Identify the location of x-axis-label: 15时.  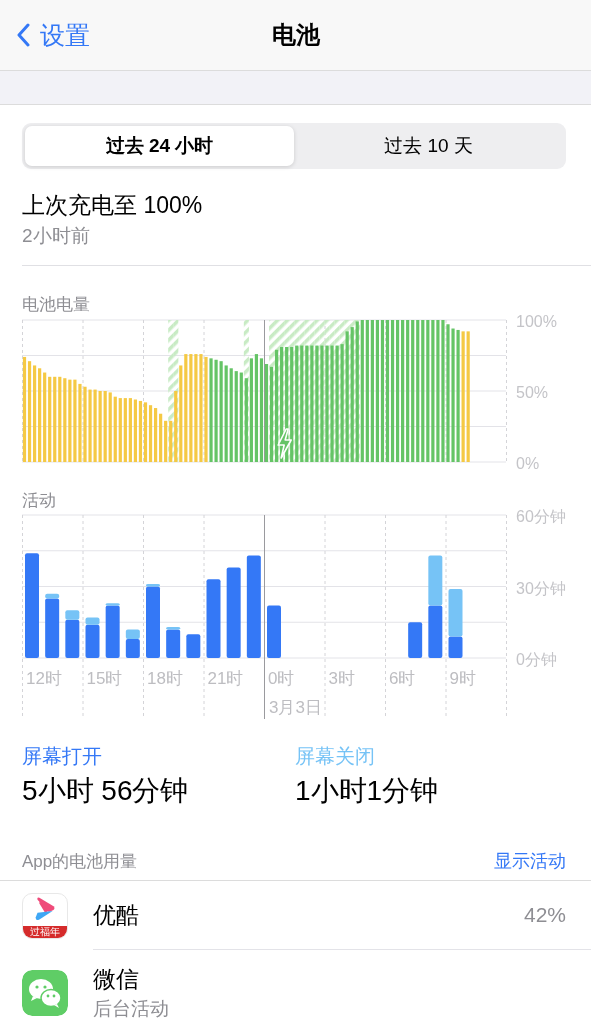
(104, 678).